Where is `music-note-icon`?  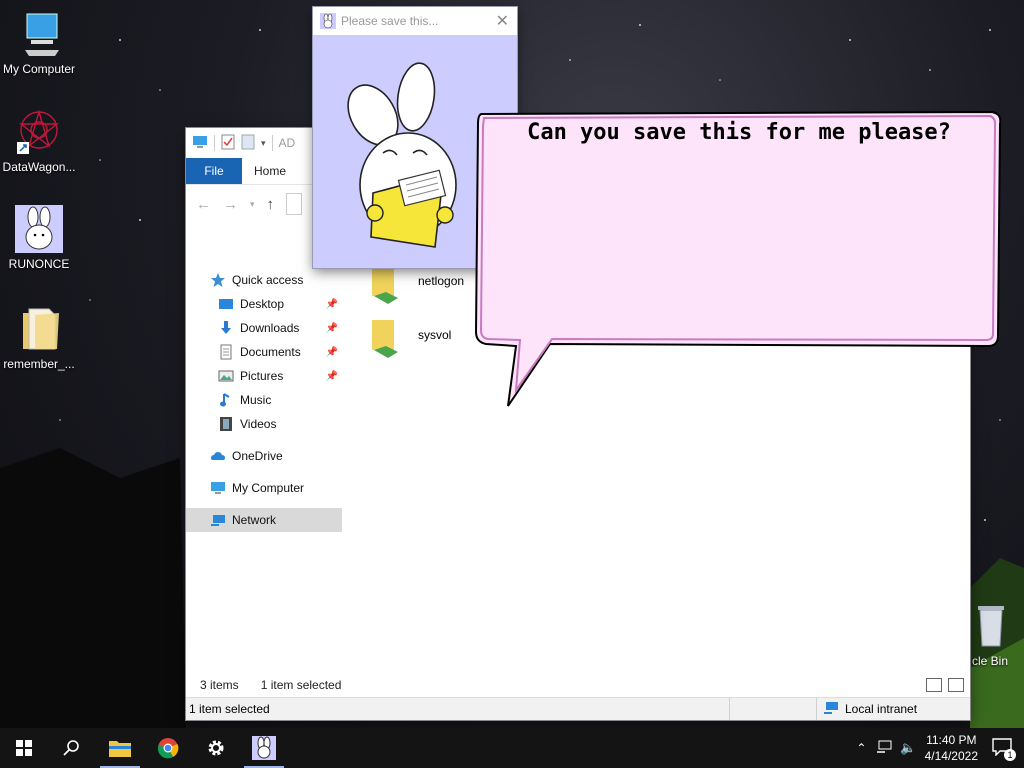
music-note-icon is located at coordinates (226, 400).